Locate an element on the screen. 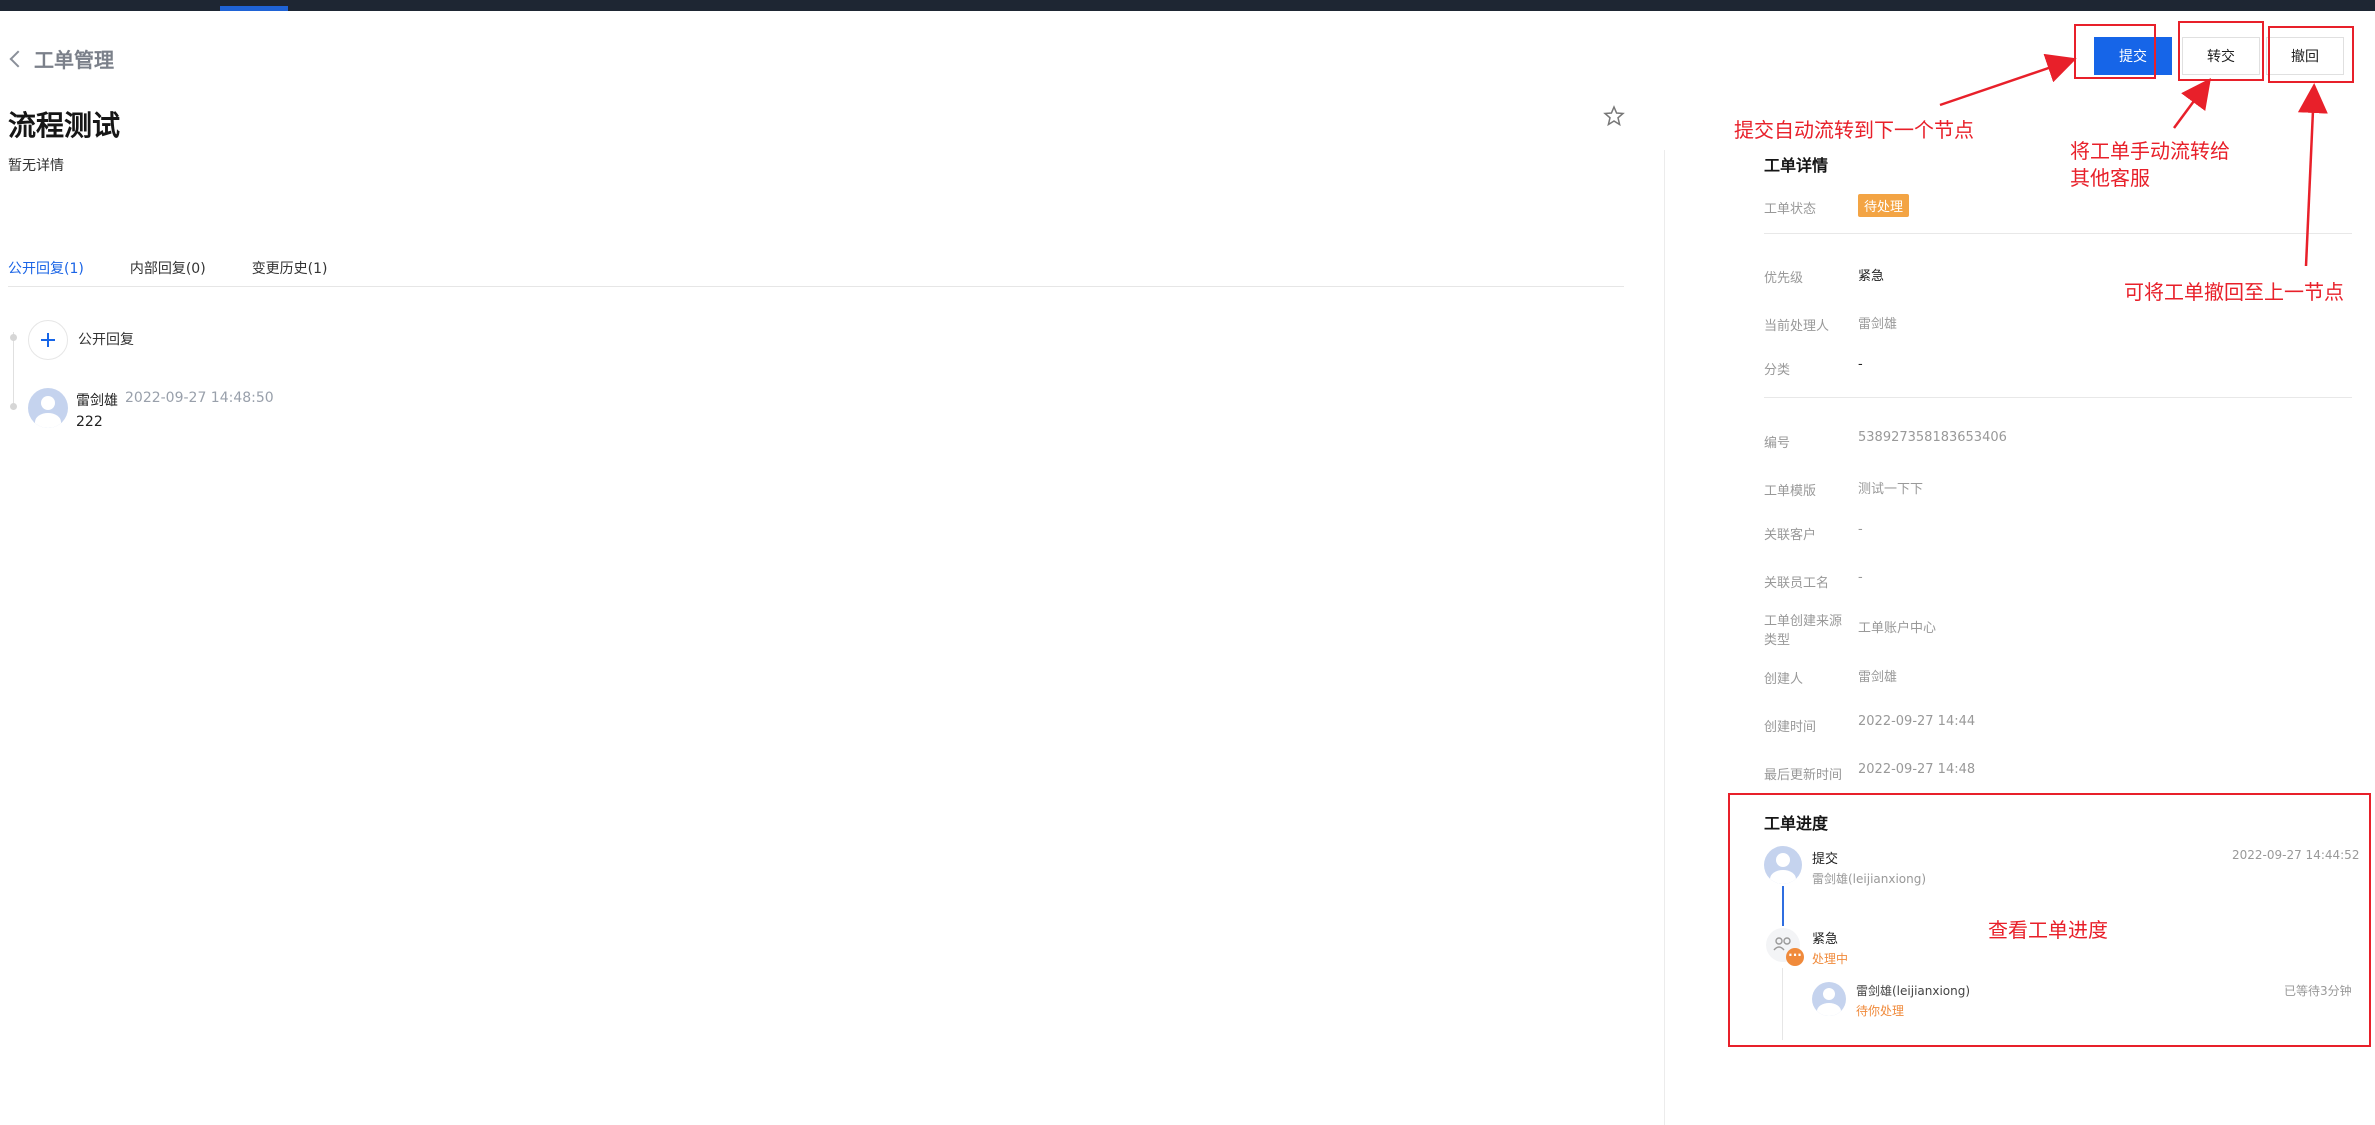 The image size is (2375, 1125). reply-content: 222 is located at coordinates (89, 422).